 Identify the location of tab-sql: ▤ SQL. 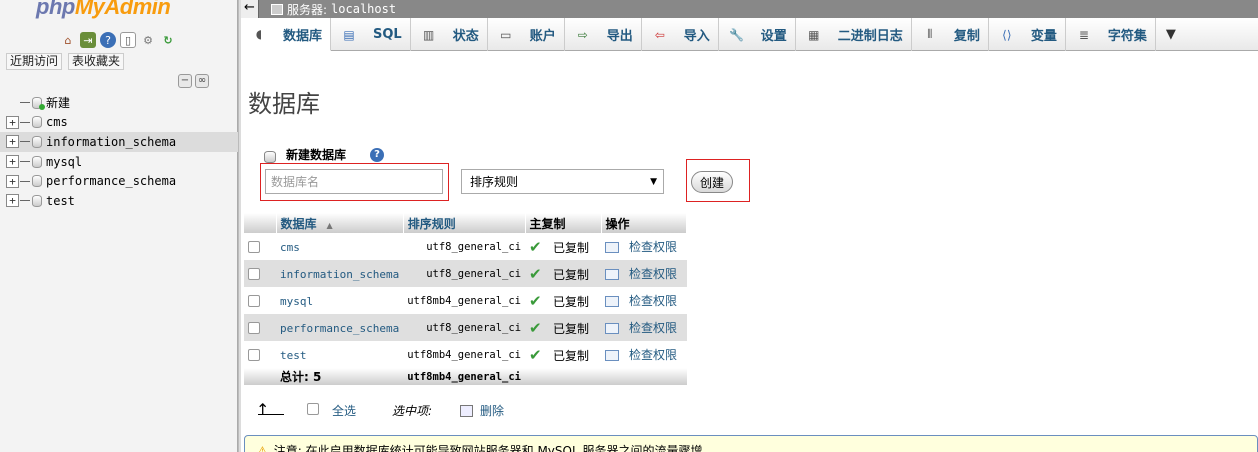
(371, 34).